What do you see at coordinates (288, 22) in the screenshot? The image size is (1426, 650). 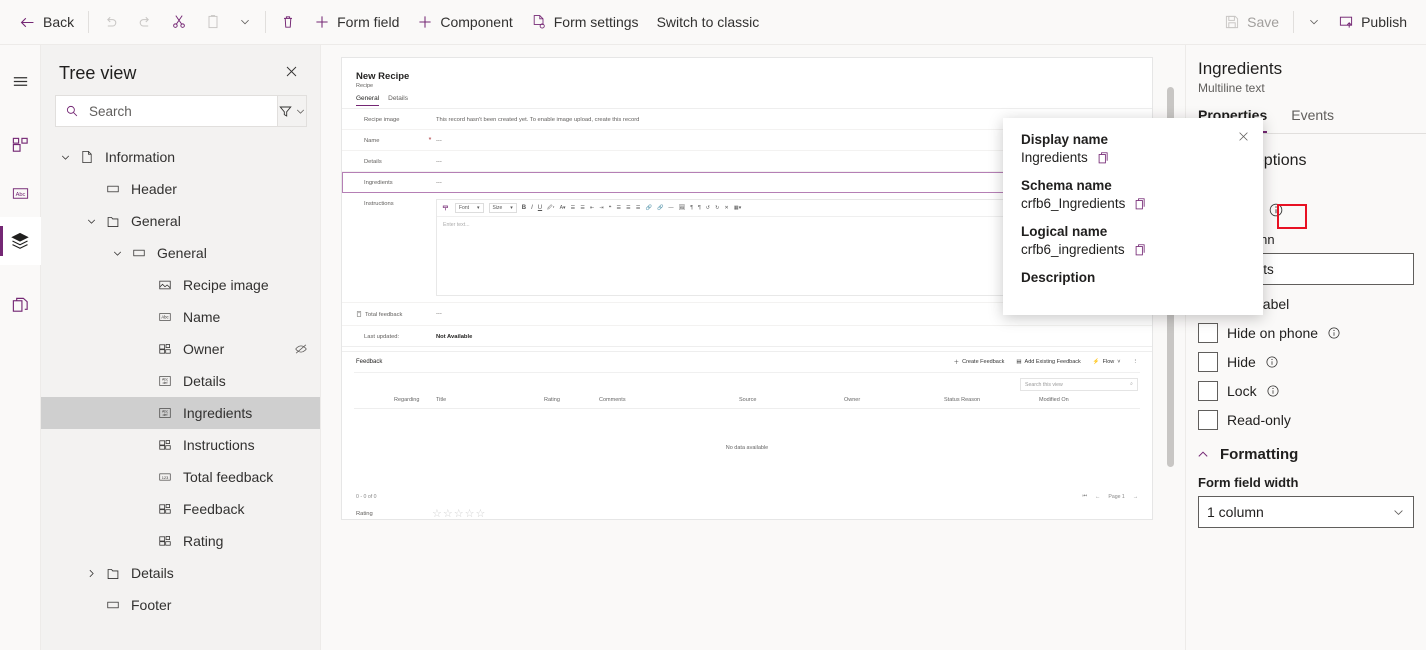 I see `delete-button` at bounding box center [288, 22].